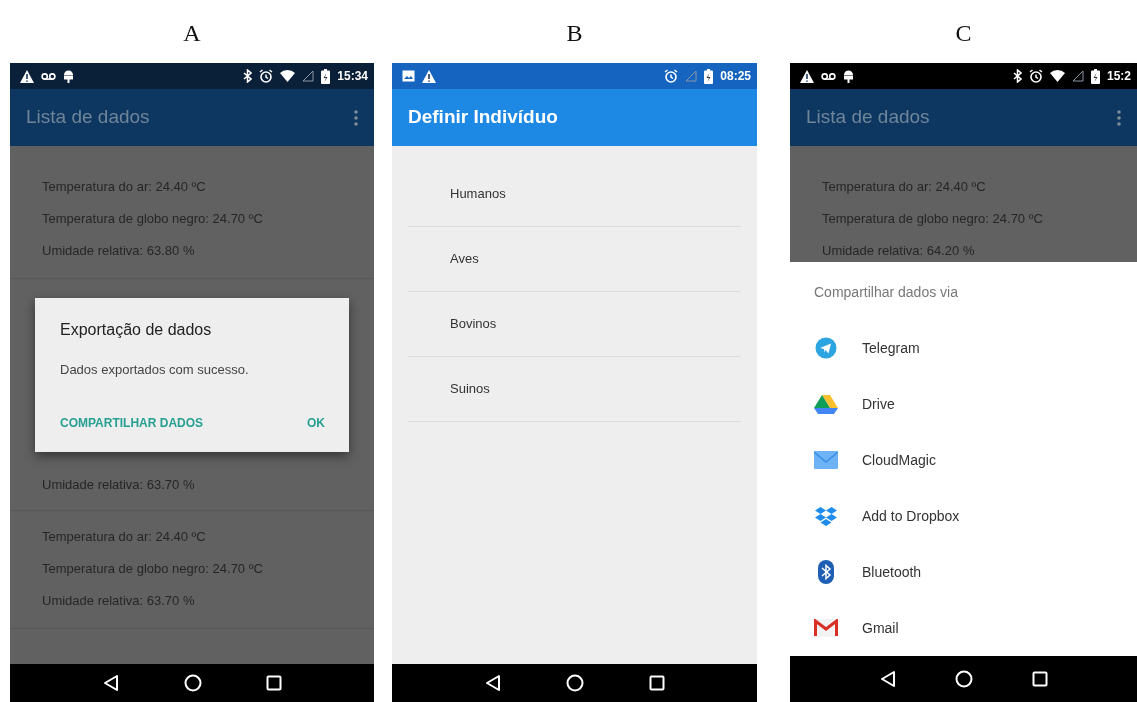 The height and width of the screenshot is (702, 1137). I want to click on list-option: Suinos, so click(574, 389).